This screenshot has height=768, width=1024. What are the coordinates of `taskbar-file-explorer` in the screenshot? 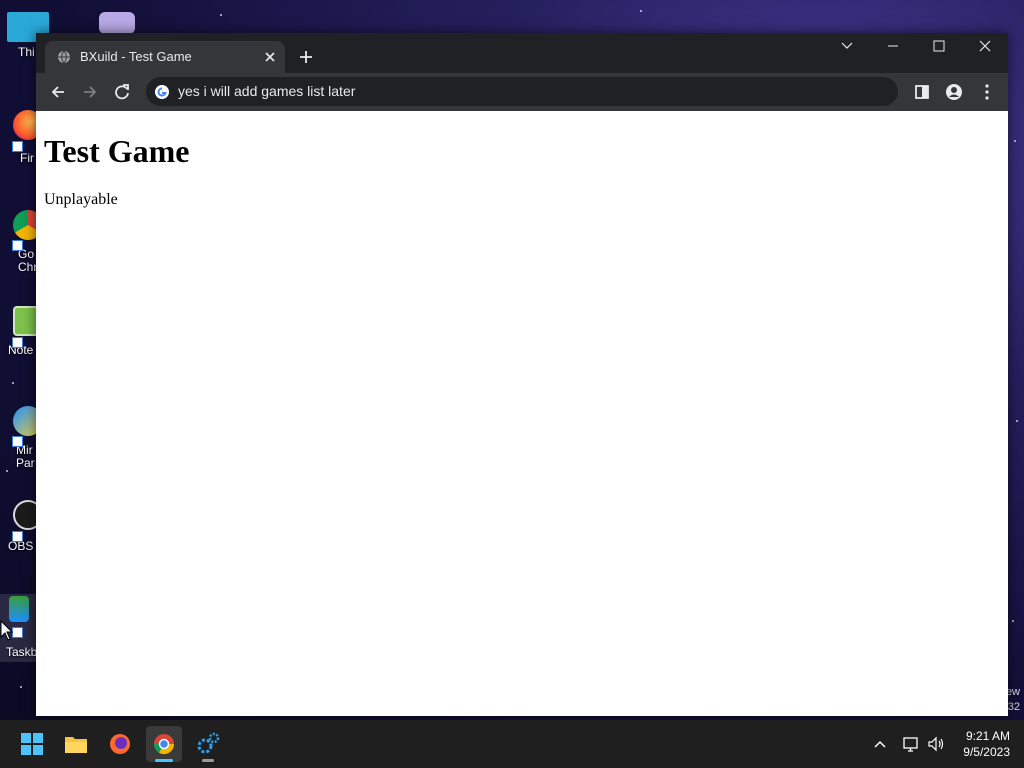 It's located at (76, 744).